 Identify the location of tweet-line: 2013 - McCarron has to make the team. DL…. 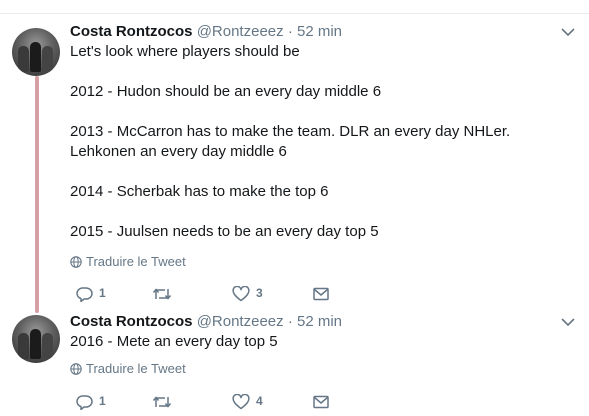
(290, 141).